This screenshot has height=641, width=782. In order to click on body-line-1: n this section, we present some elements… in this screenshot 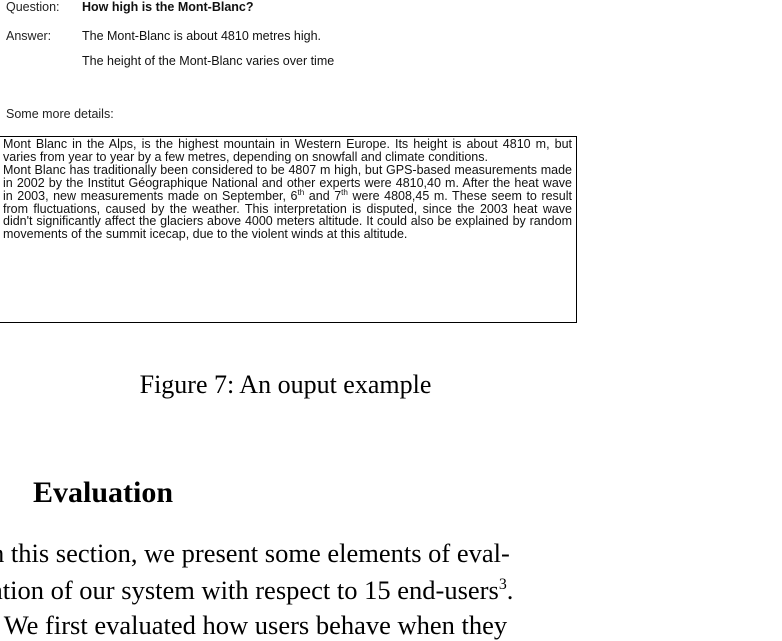, I will do `click(255, 553)`.